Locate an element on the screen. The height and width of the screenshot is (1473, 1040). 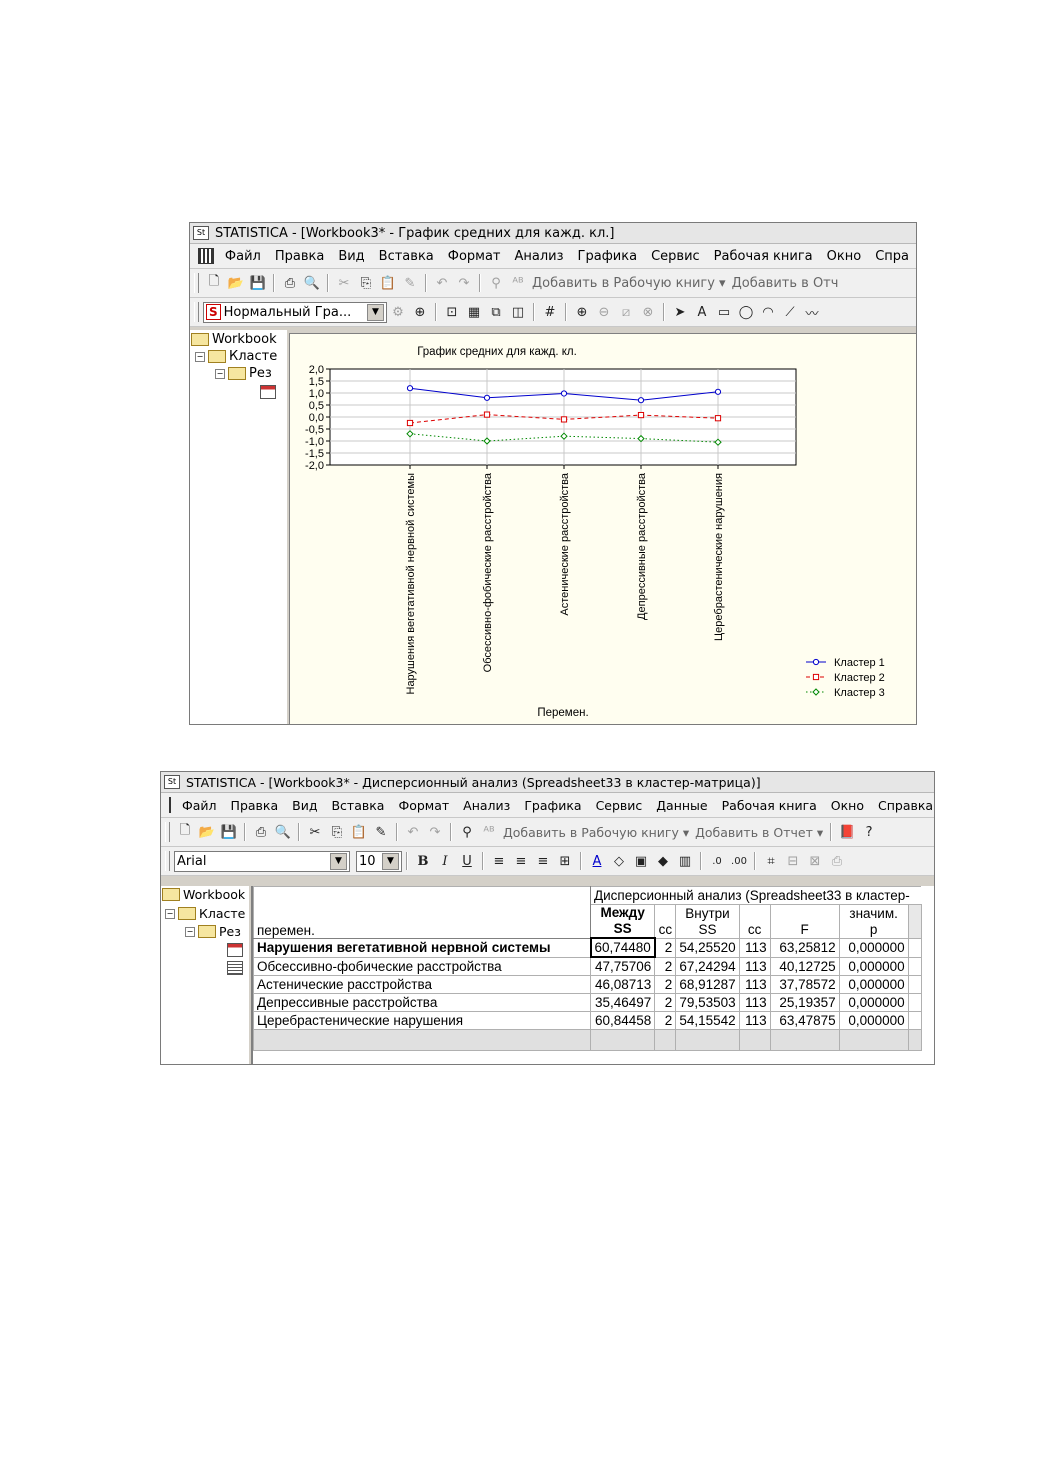
row-label: Астенические расстройства is located at coordinates (422, 984).